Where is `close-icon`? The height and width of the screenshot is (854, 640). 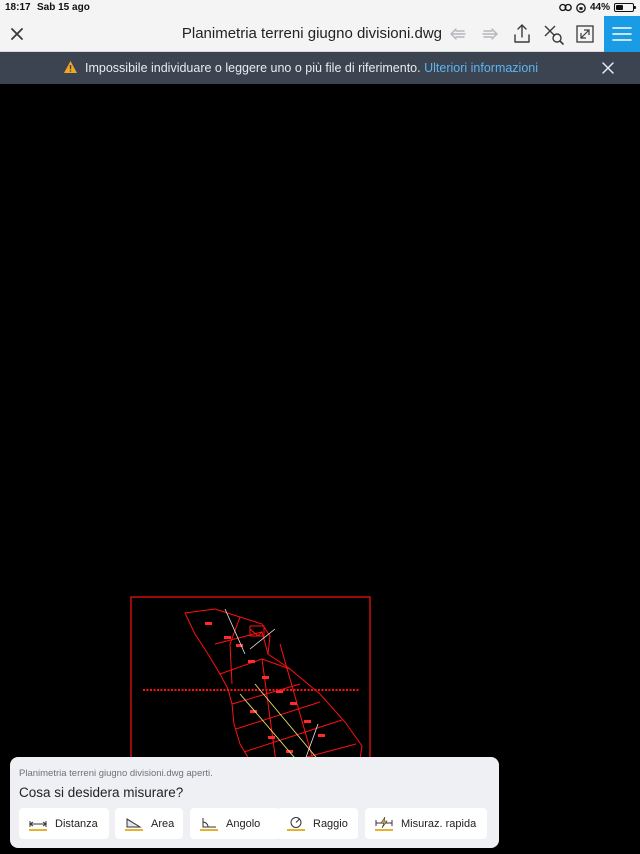 close-icon is located at coordinates (17, 34).